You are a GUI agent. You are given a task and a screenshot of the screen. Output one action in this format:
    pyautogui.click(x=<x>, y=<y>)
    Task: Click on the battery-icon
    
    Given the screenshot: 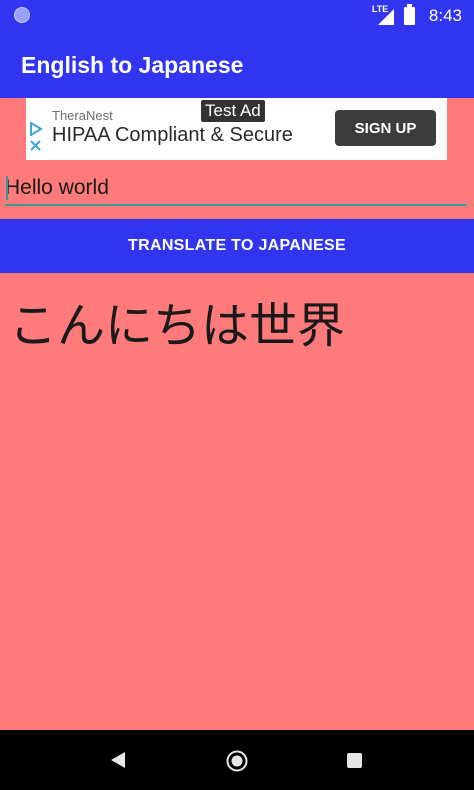 What is the action you would take?
    pyautogui.click(x=409, y=14)
    